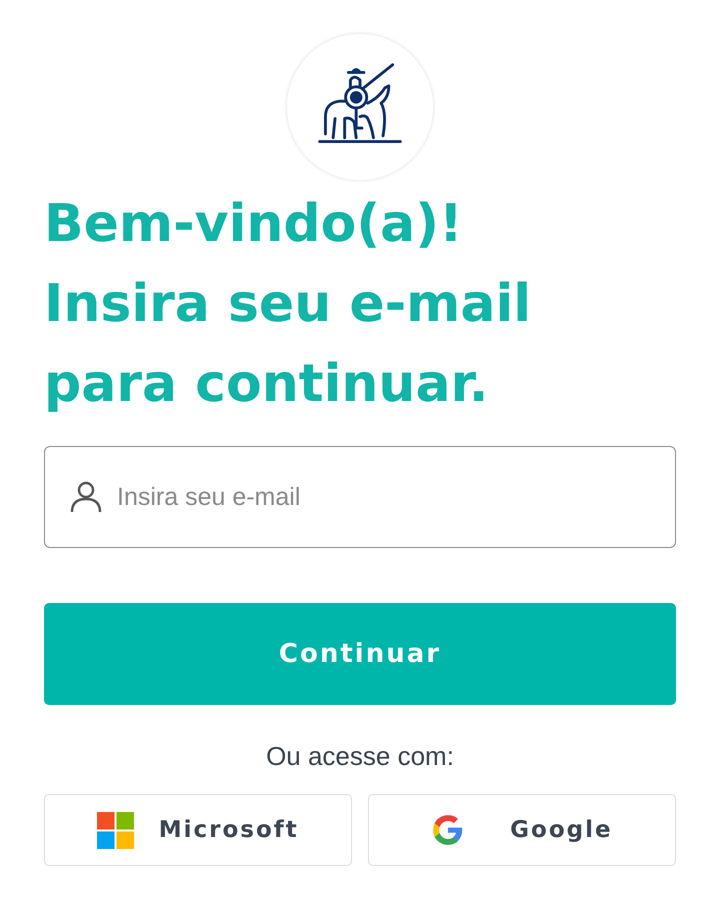  What do you see at coordinates (198, 830) in the screenshot?
I see `microsoft-button: Microsoft` at bounding box center [198, 830].